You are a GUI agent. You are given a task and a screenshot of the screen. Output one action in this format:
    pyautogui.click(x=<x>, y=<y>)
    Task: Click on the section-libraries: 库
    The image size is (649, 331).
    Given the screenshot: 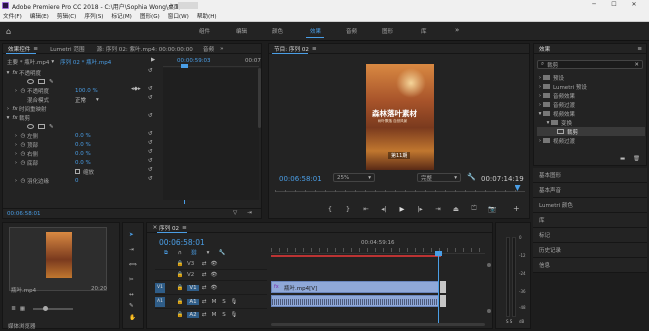 What is the action you would take?
    pyautogui.click(x=590, y=220)
    